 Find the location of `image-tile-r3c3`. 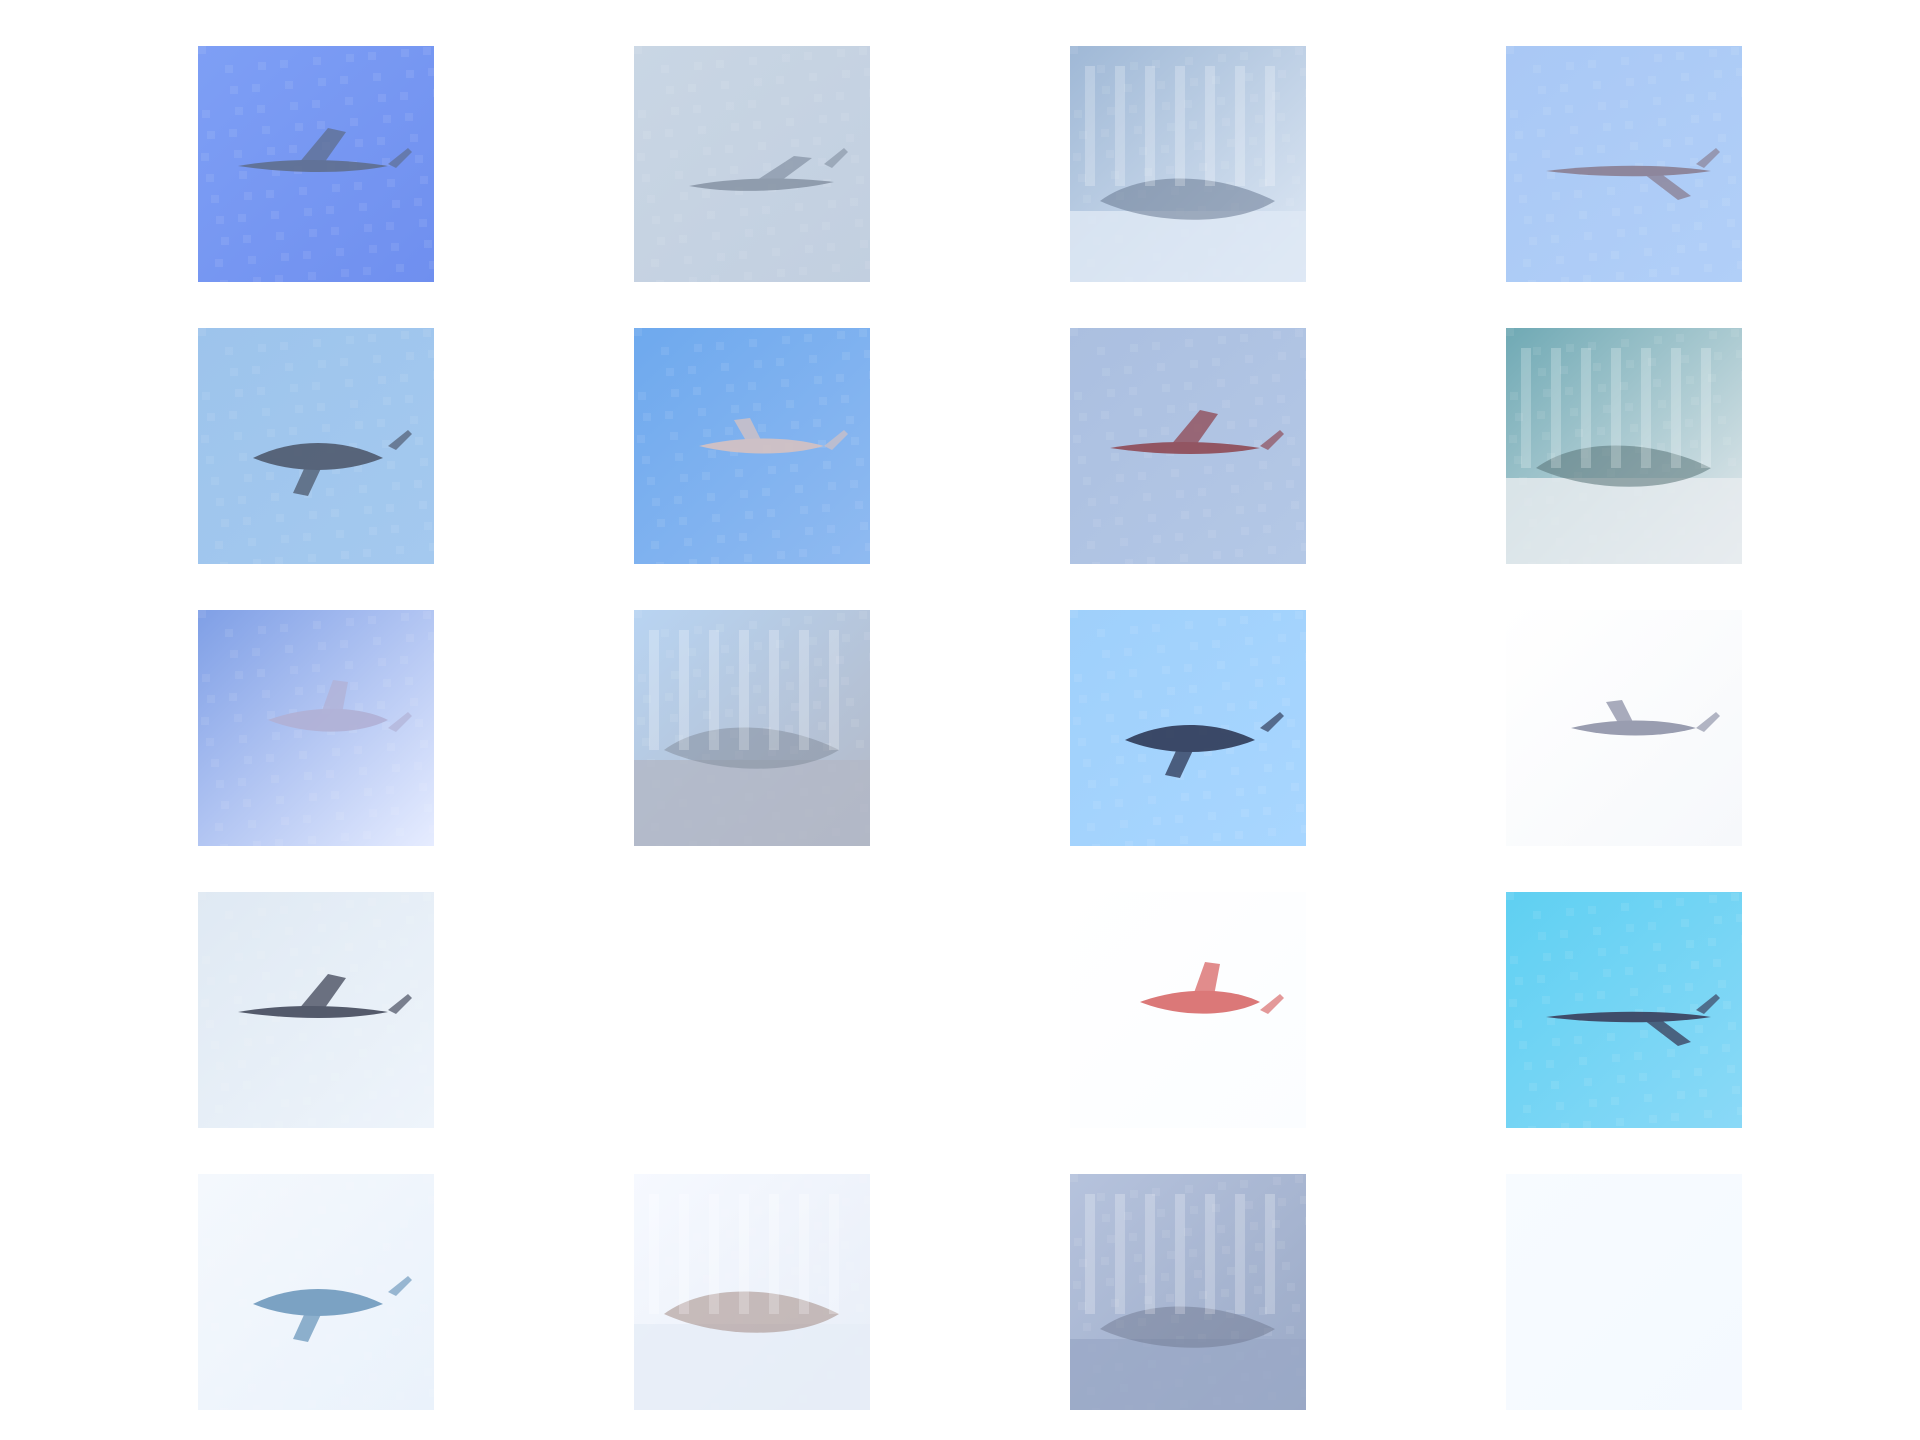

image-tile-r3c3 is located at coordinates (1188, 728).